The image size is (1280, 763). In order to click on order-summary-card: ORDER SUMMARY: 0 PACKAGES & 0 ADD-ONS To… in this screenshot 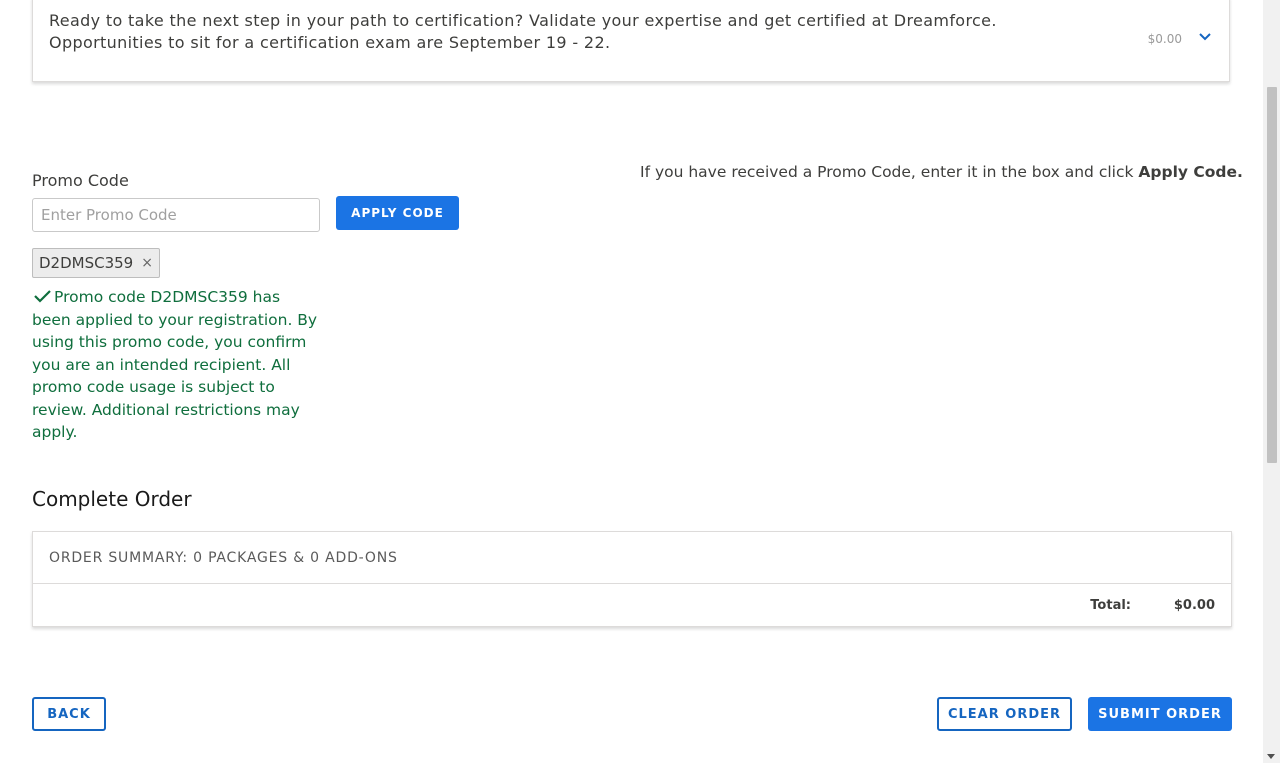, I will do `click(632, 579)`.